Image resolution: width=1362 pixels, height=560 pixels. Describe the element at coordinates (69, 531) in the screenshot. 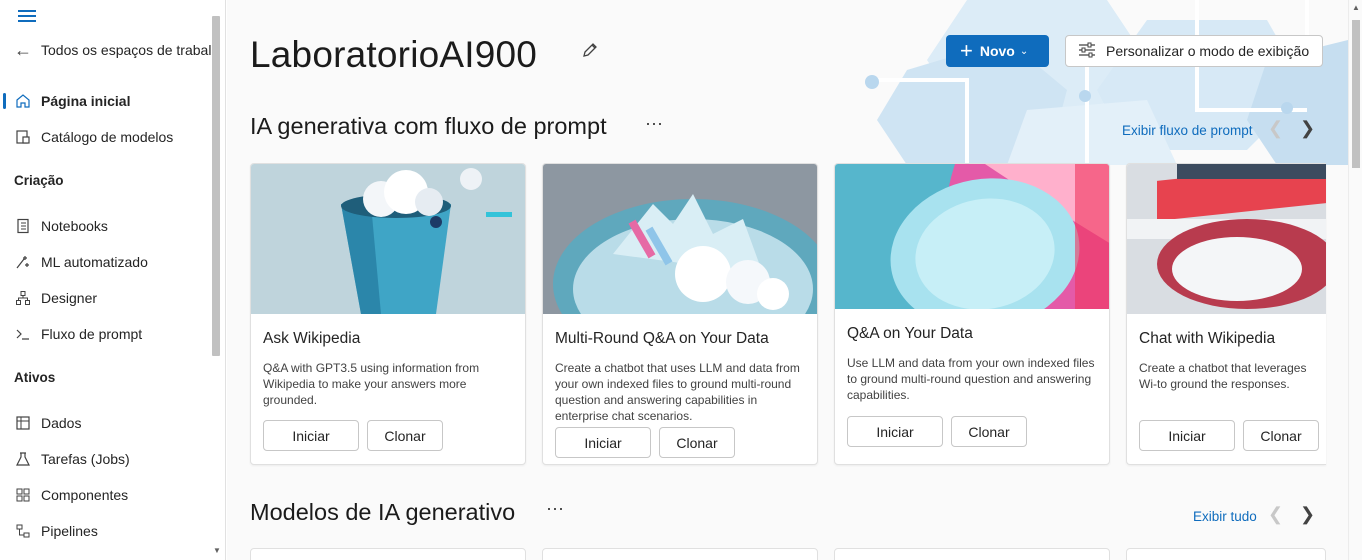

I see `nav-label: Pipelines` at that location.